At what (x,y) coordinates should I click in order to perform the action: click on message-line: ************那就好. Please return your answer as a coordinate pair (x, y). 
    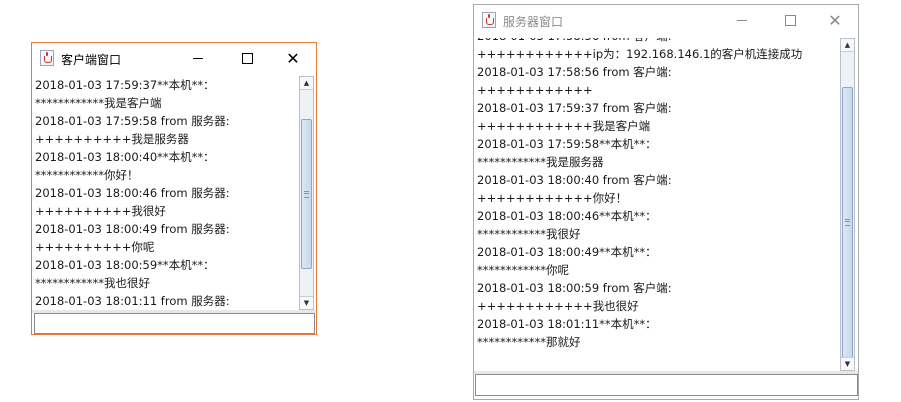
    Looking at the image, I should click on (529, 342).